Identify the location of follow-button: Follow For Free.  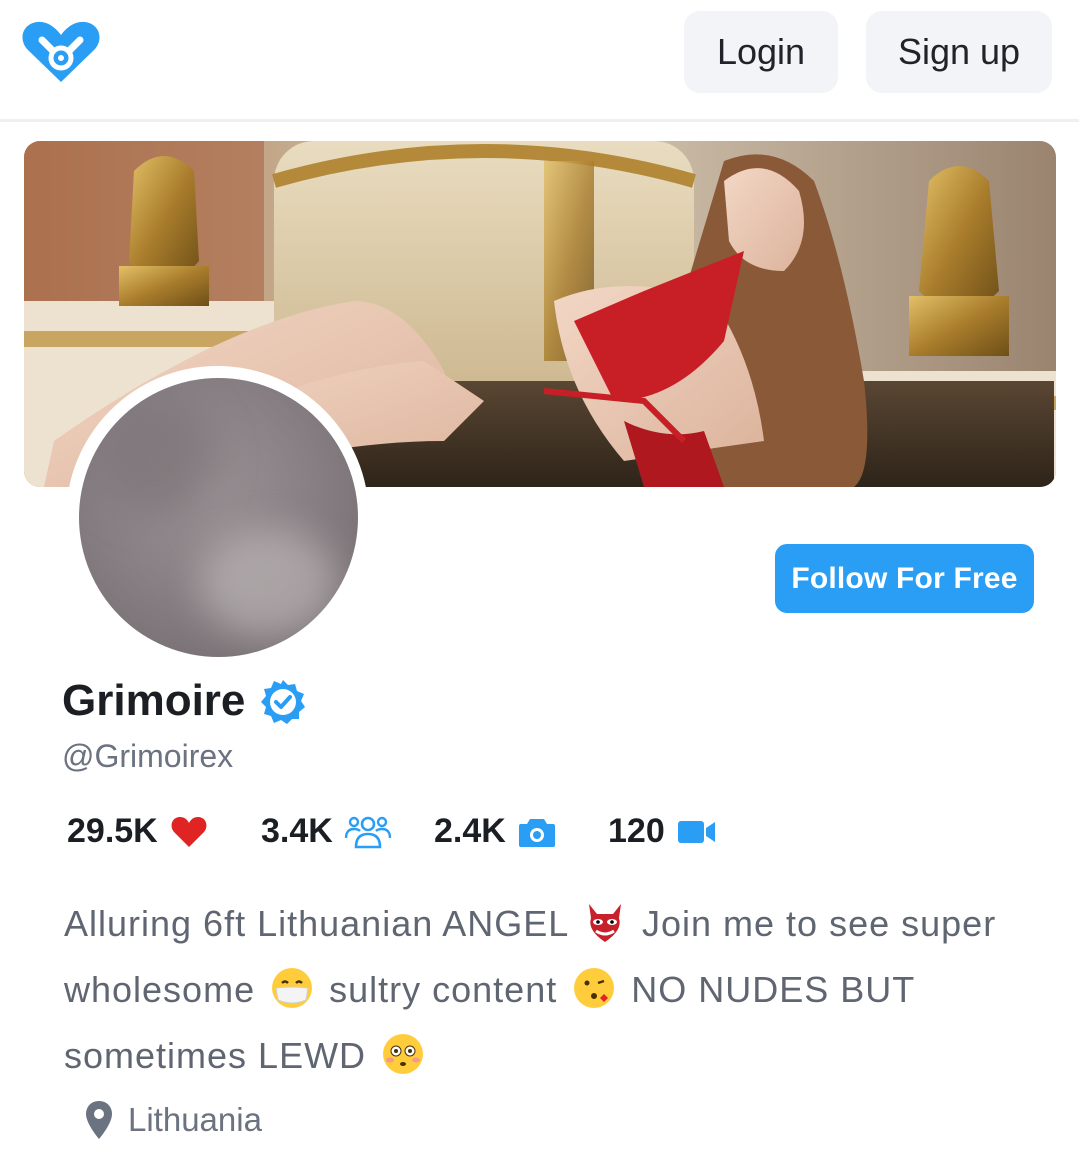
(904, 578).